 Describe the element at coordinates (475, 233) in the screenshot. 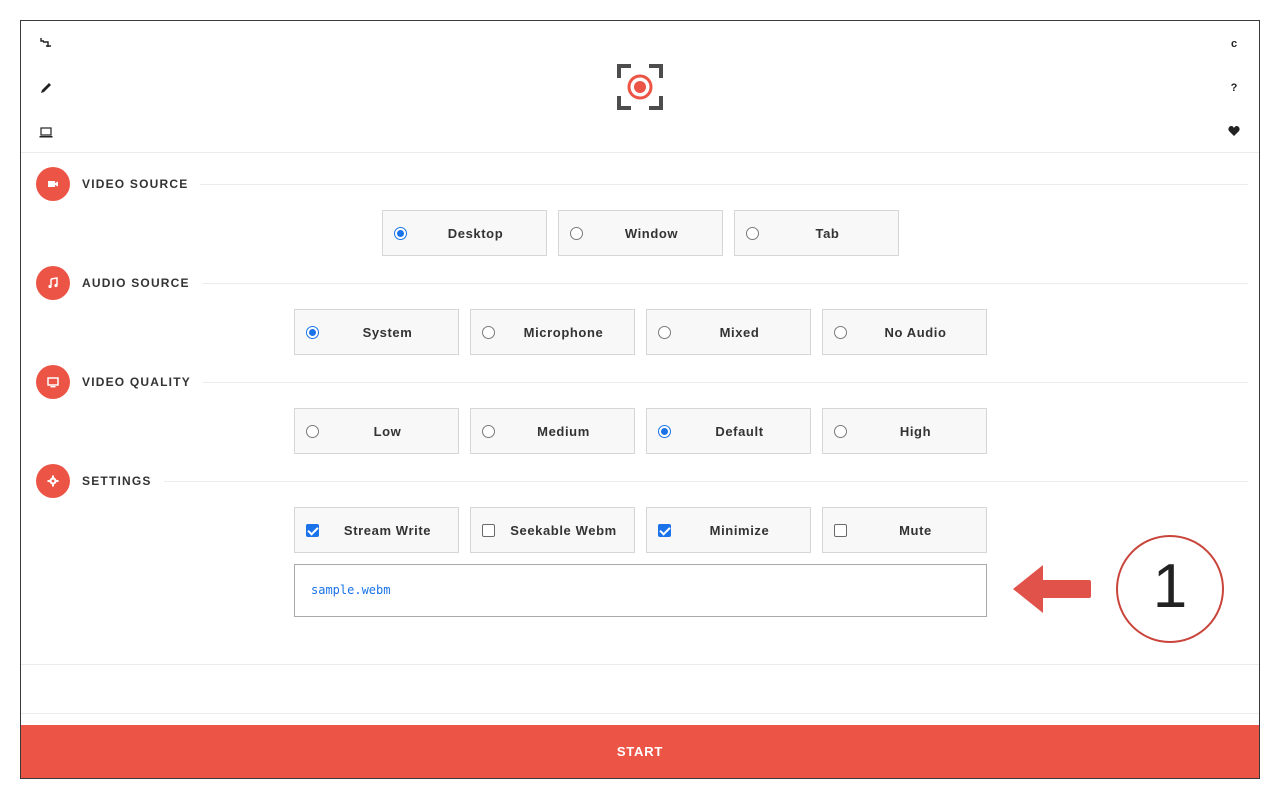

I see `option-label: Desktop` at that location.